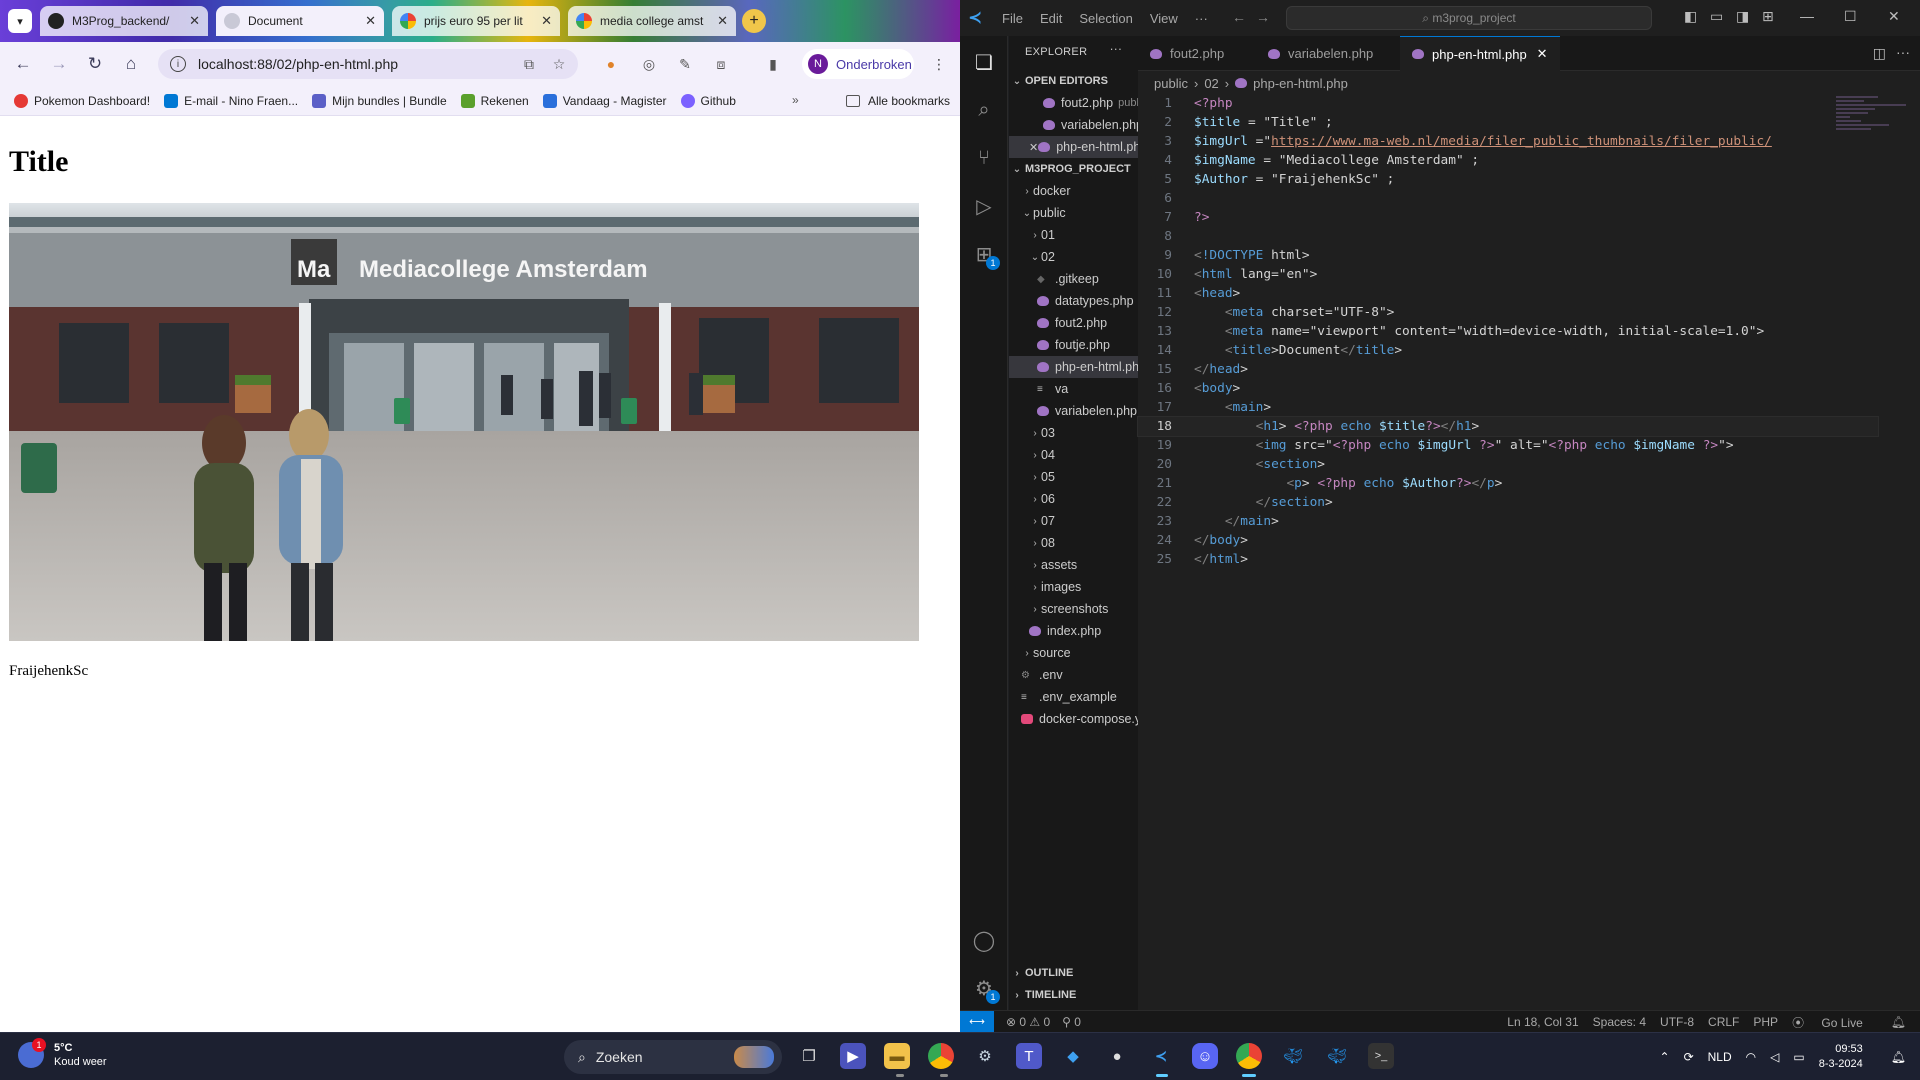 The image size is (1920, 1080). Describe the element at coordinates (1898, 1057) in the screenshot. I see `notifications-icon: 🔔︎` at that location.